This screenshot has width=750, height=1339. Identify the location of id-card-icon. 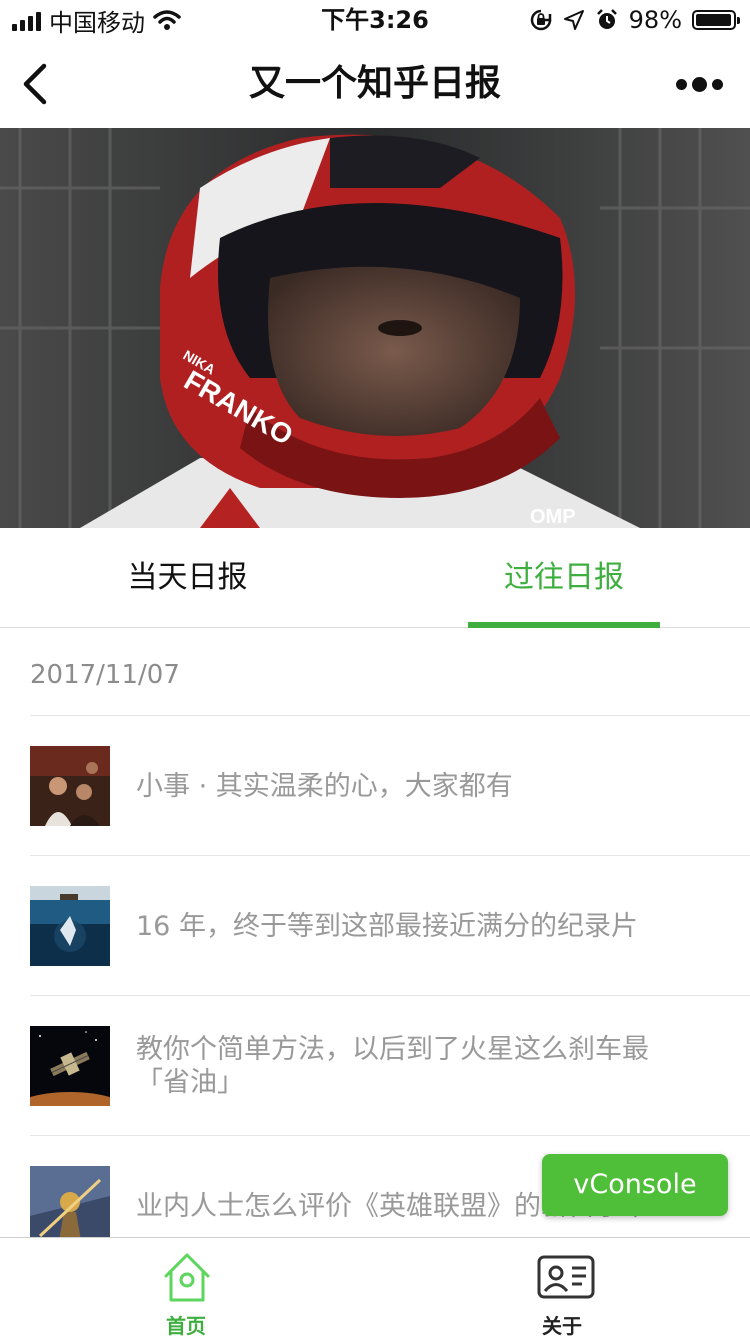
(566, 1277).